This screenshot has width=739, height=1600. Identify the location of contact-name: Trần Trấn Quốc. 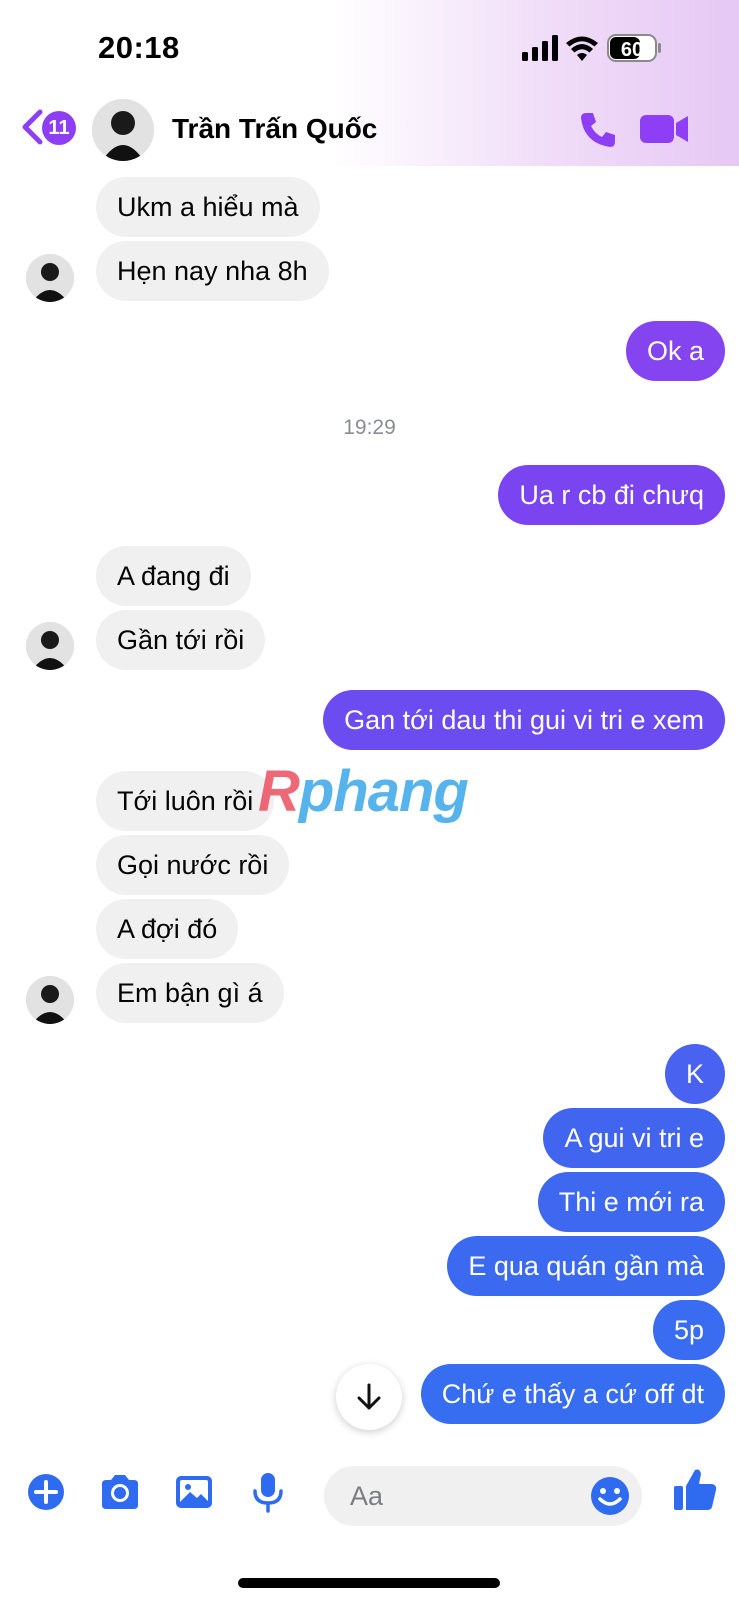
(274, 129).